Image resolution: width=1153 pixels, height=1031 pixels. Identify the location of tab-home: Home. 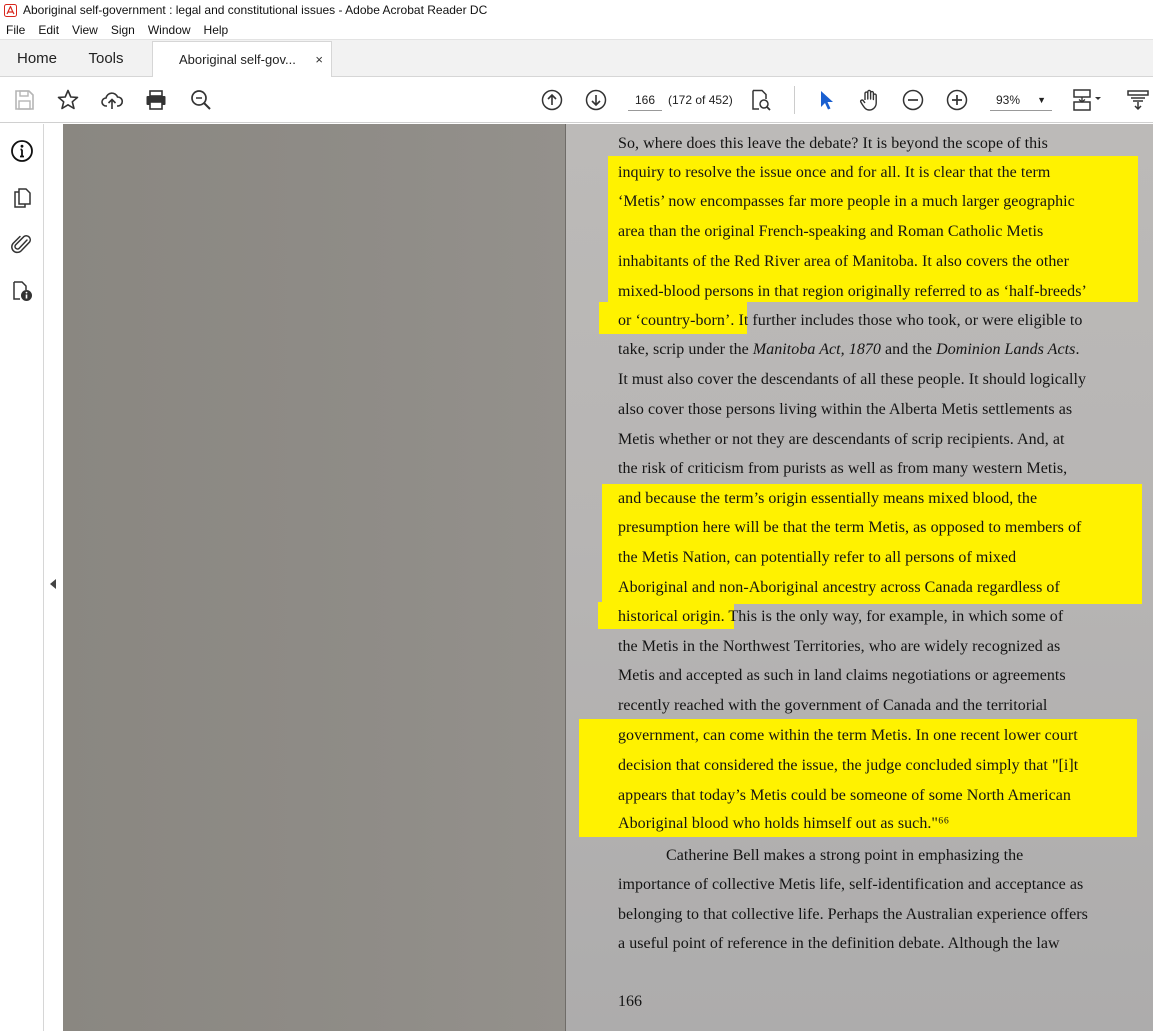
(37, 58).